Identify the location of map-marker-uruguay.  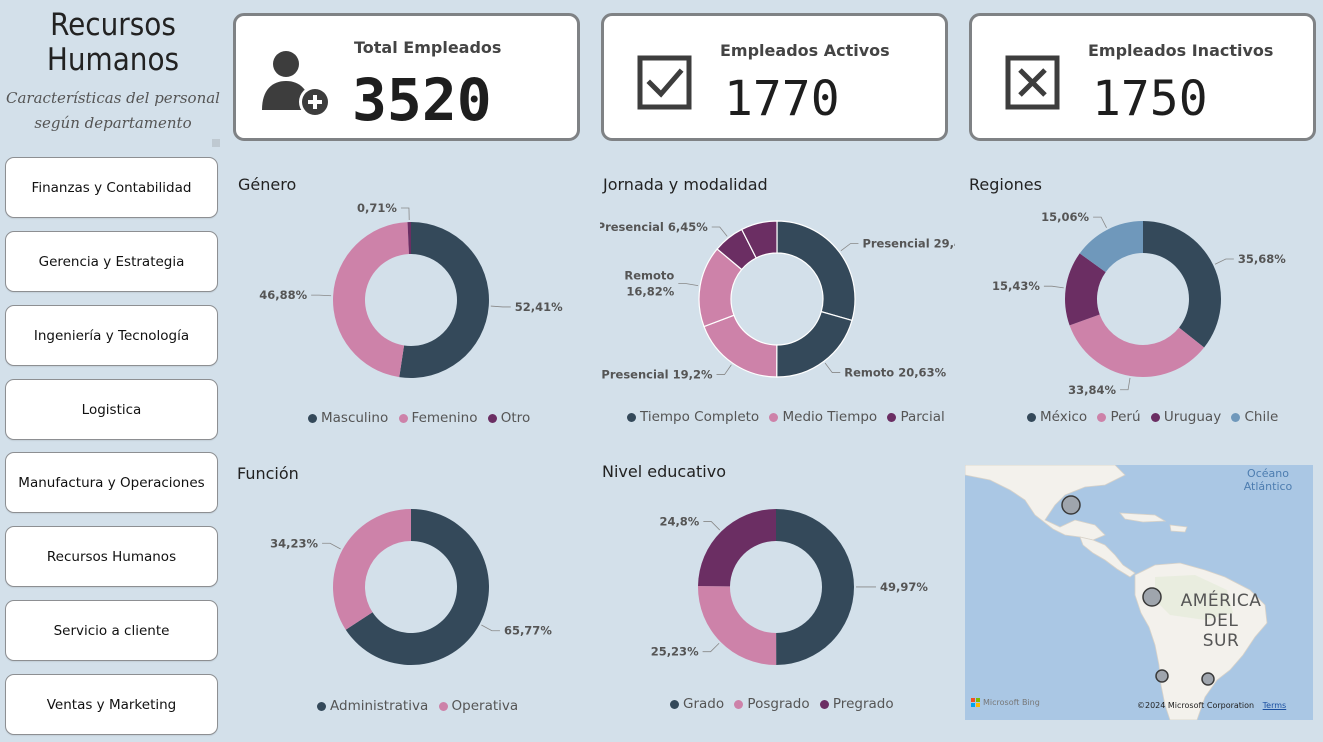
(1208, 679).